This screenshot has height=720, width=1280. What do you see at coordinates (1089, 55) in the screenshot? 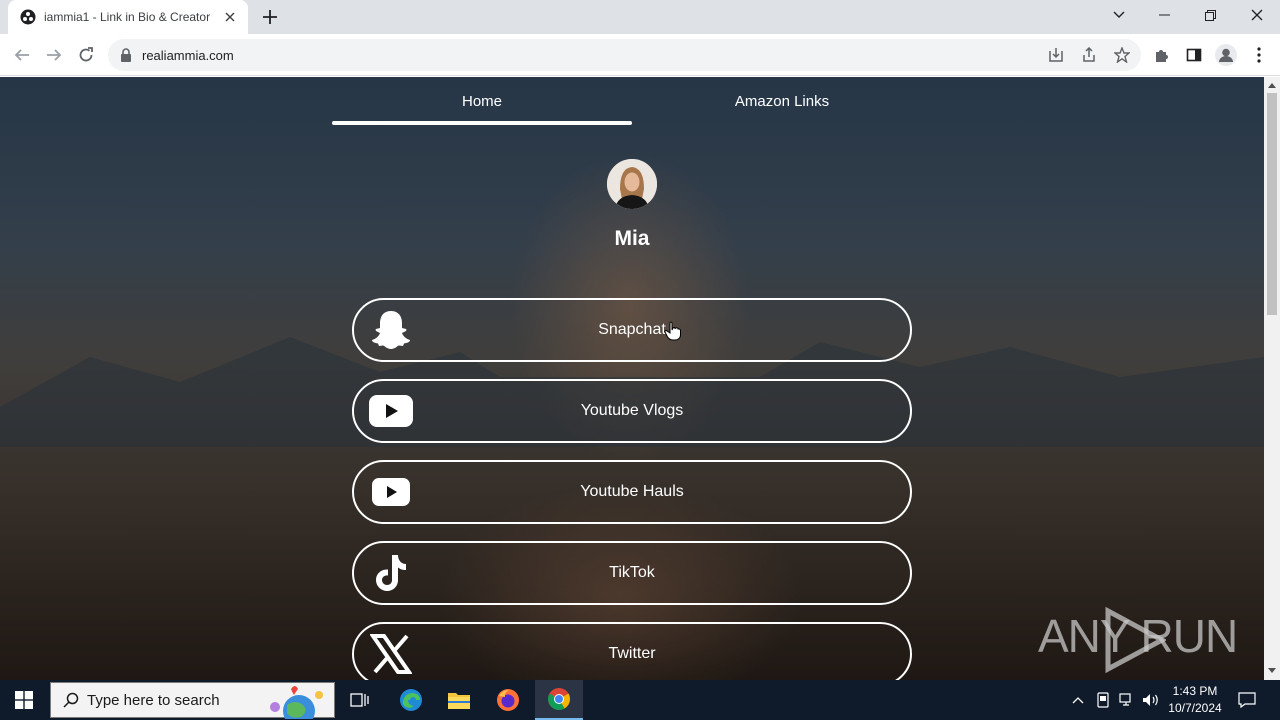
I see `share-icon` at bounding box center [1089, 55].